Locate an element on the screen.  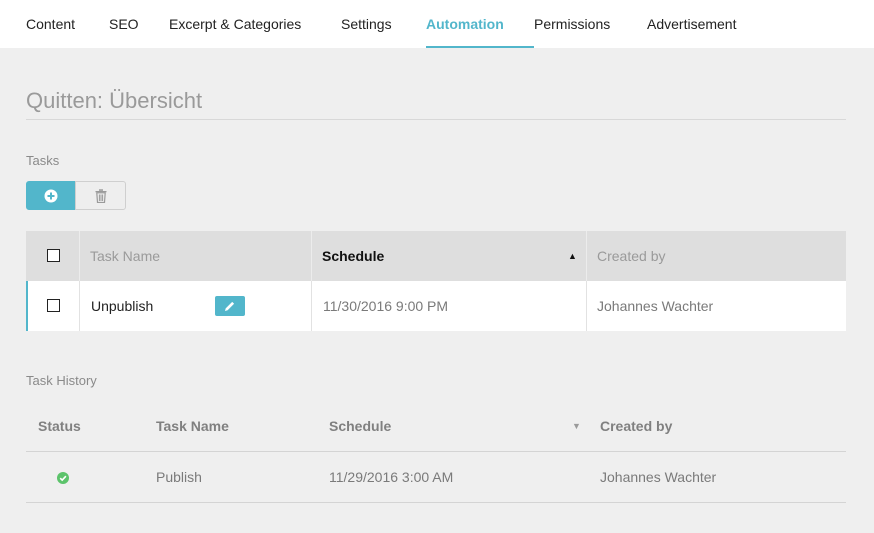
history-task-name: Publish is located at coordinates (179, 477).